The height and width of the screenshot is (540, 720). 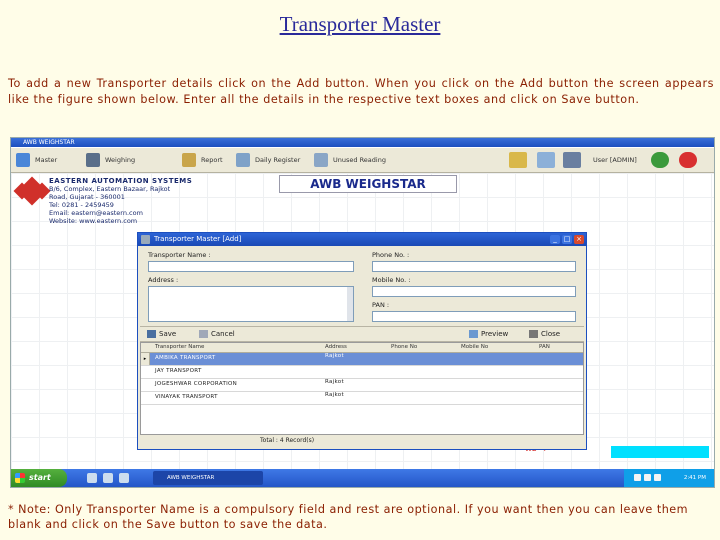 I want to click on record-count-text: Total : 4 Record(s), so click(x=287, y=440).